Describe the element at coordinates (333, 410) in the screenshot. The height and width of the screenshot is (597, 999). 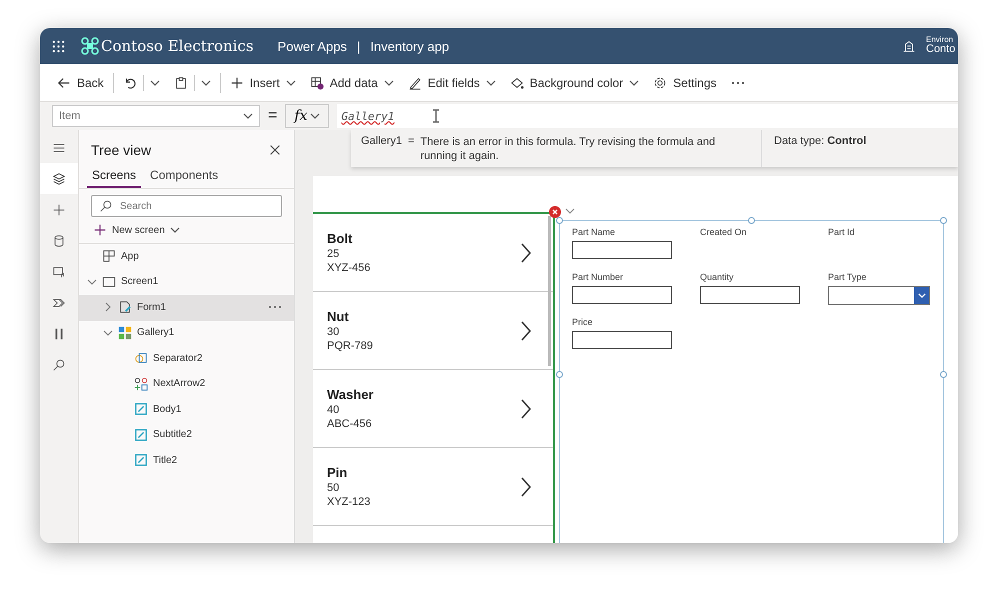
I see `item-subtitle: 40` at that location.